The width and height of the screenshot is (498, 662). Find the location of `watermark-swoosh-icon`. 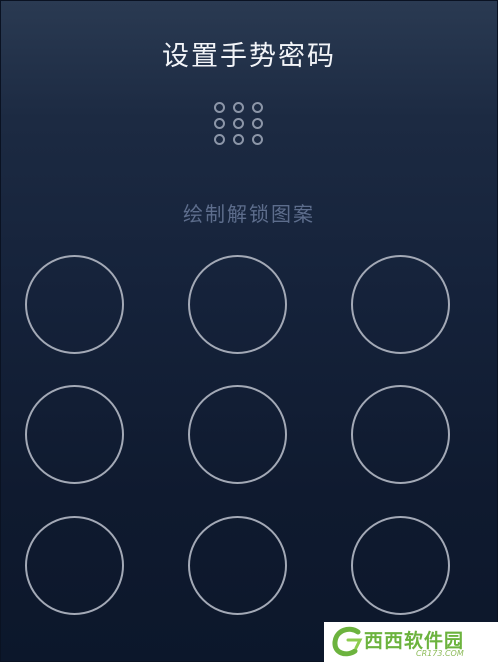

watermark-swoosh-icon is located at coordinates (347, 641).